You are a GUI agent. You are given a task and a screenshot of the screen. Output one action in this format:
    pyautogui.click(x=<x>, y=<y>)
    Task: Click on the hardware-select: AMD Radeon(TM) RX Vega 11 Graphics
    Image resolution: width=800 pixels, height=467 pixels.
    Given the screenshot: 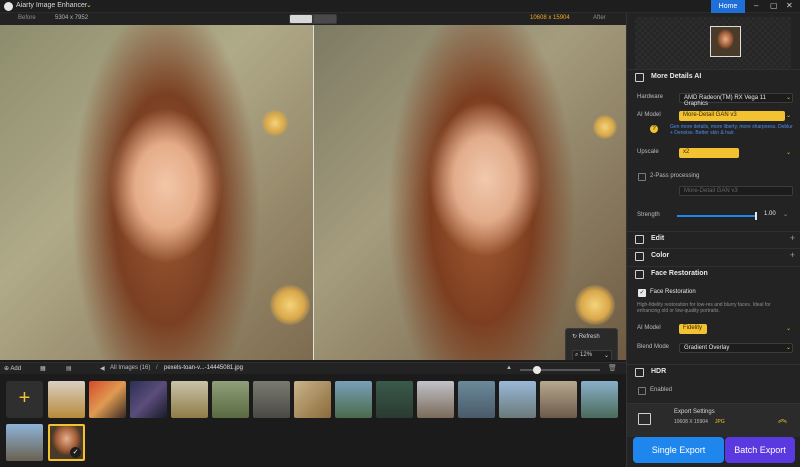 What is the action you would take?
    pyautogui.click(x=736, y=100)
    